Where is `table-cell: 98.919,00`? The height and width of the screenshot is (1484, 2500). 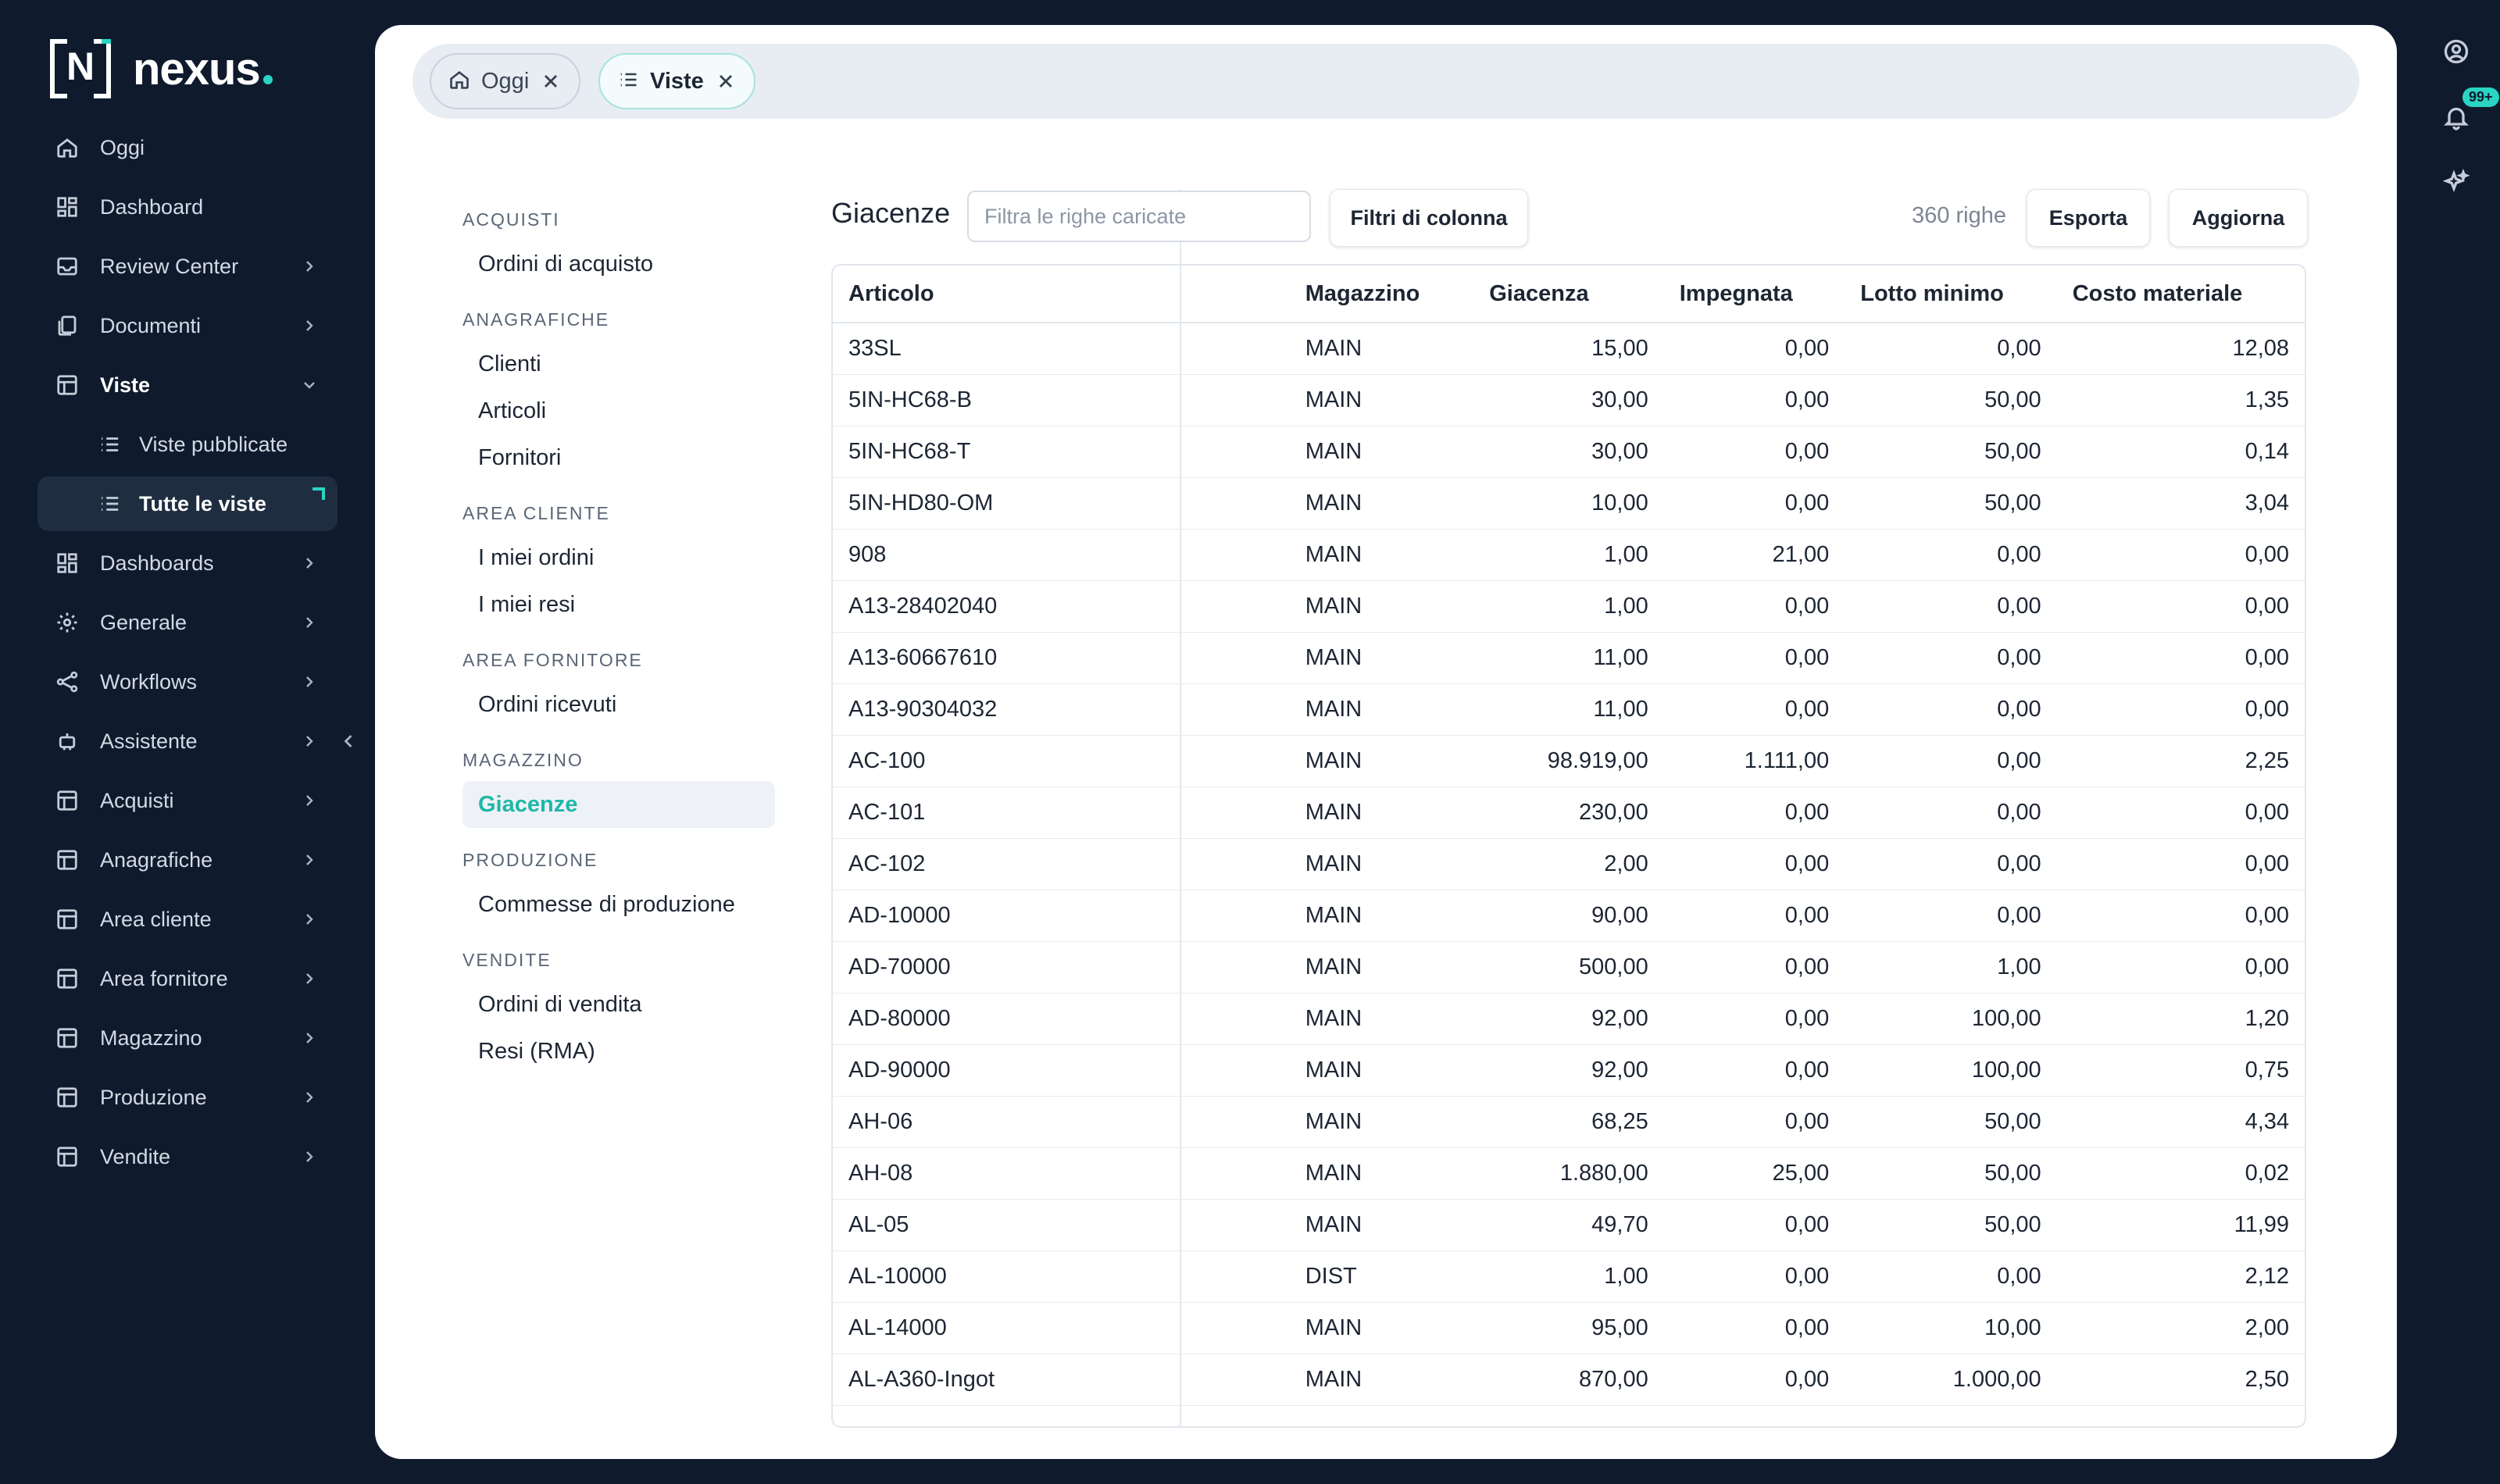 table-cell: 98.919,00 is located at coordinates (1597, 760).